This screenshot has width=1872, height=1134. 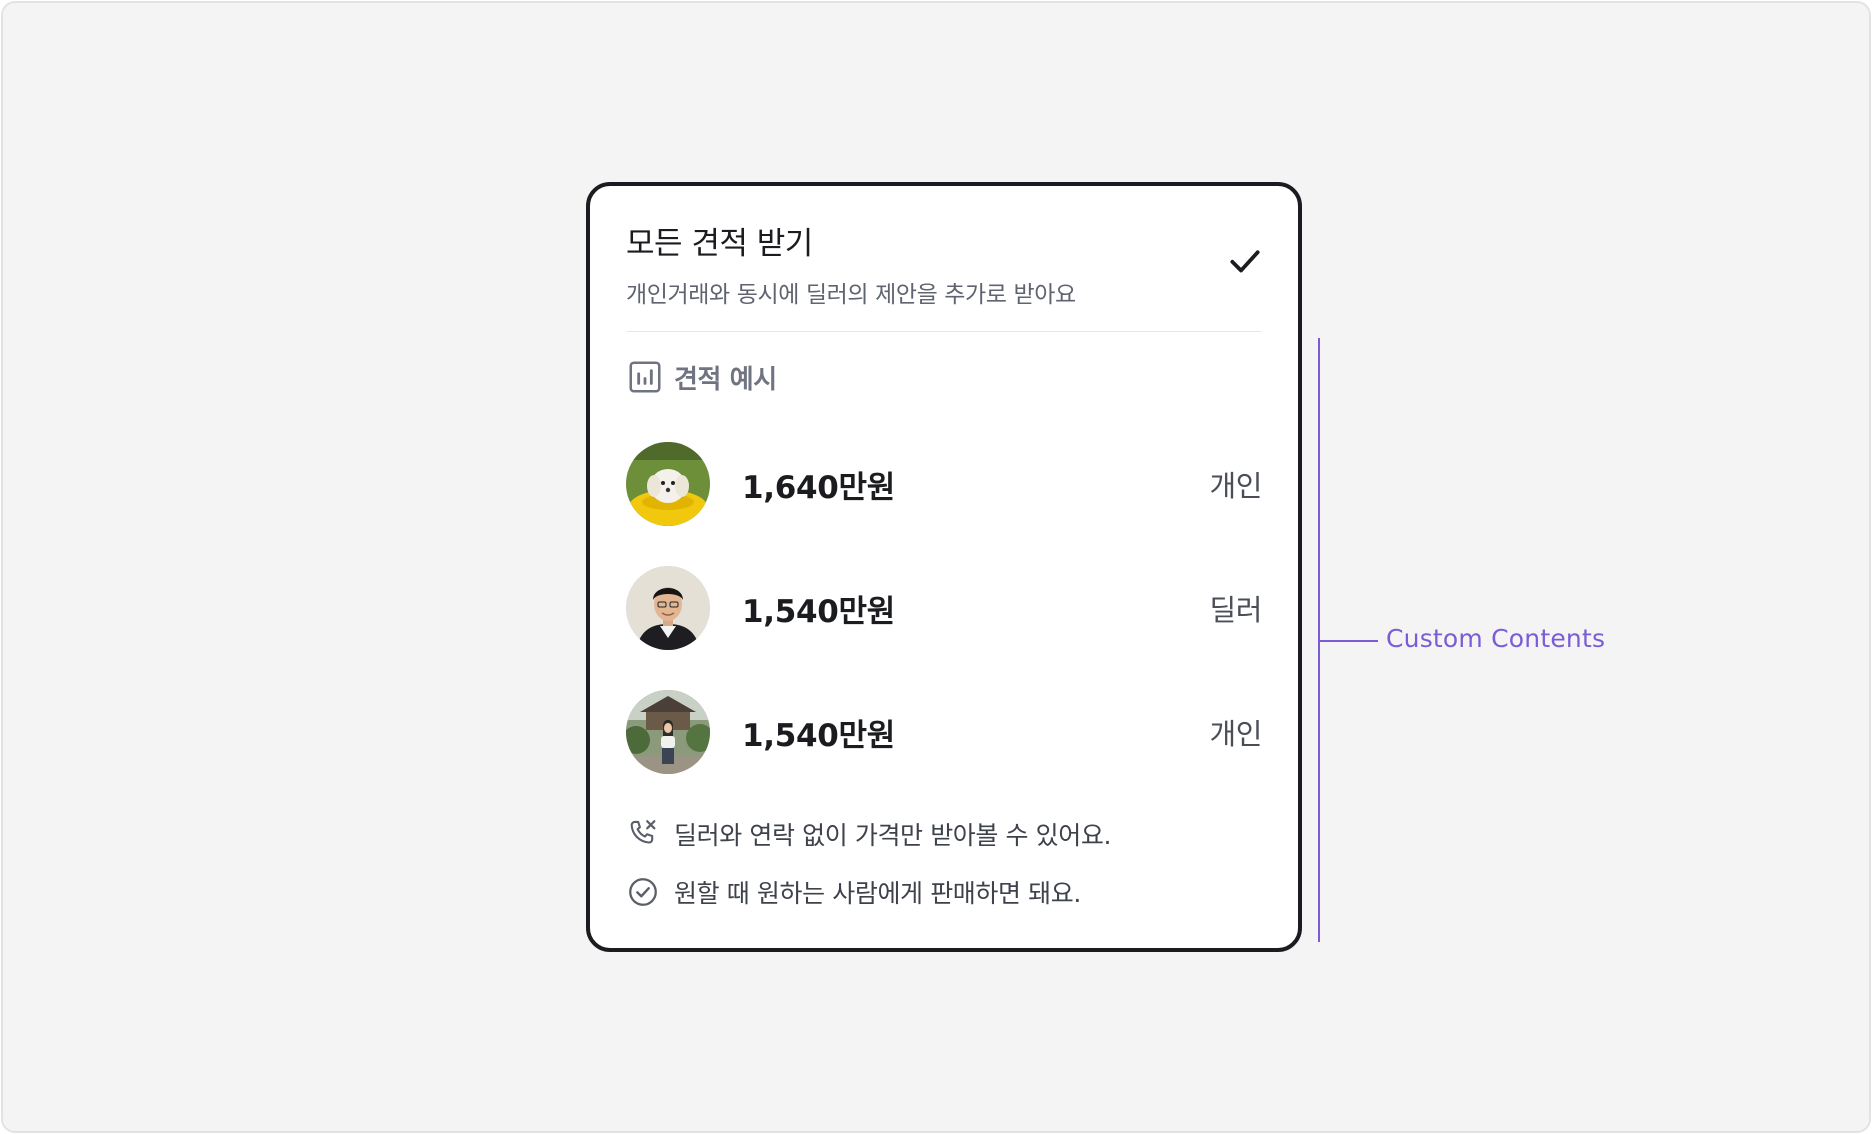 I want to click on note-text: 딜러와 연락 없이 가격만 받아볼 수 있어요., so click(x=893, y=835).